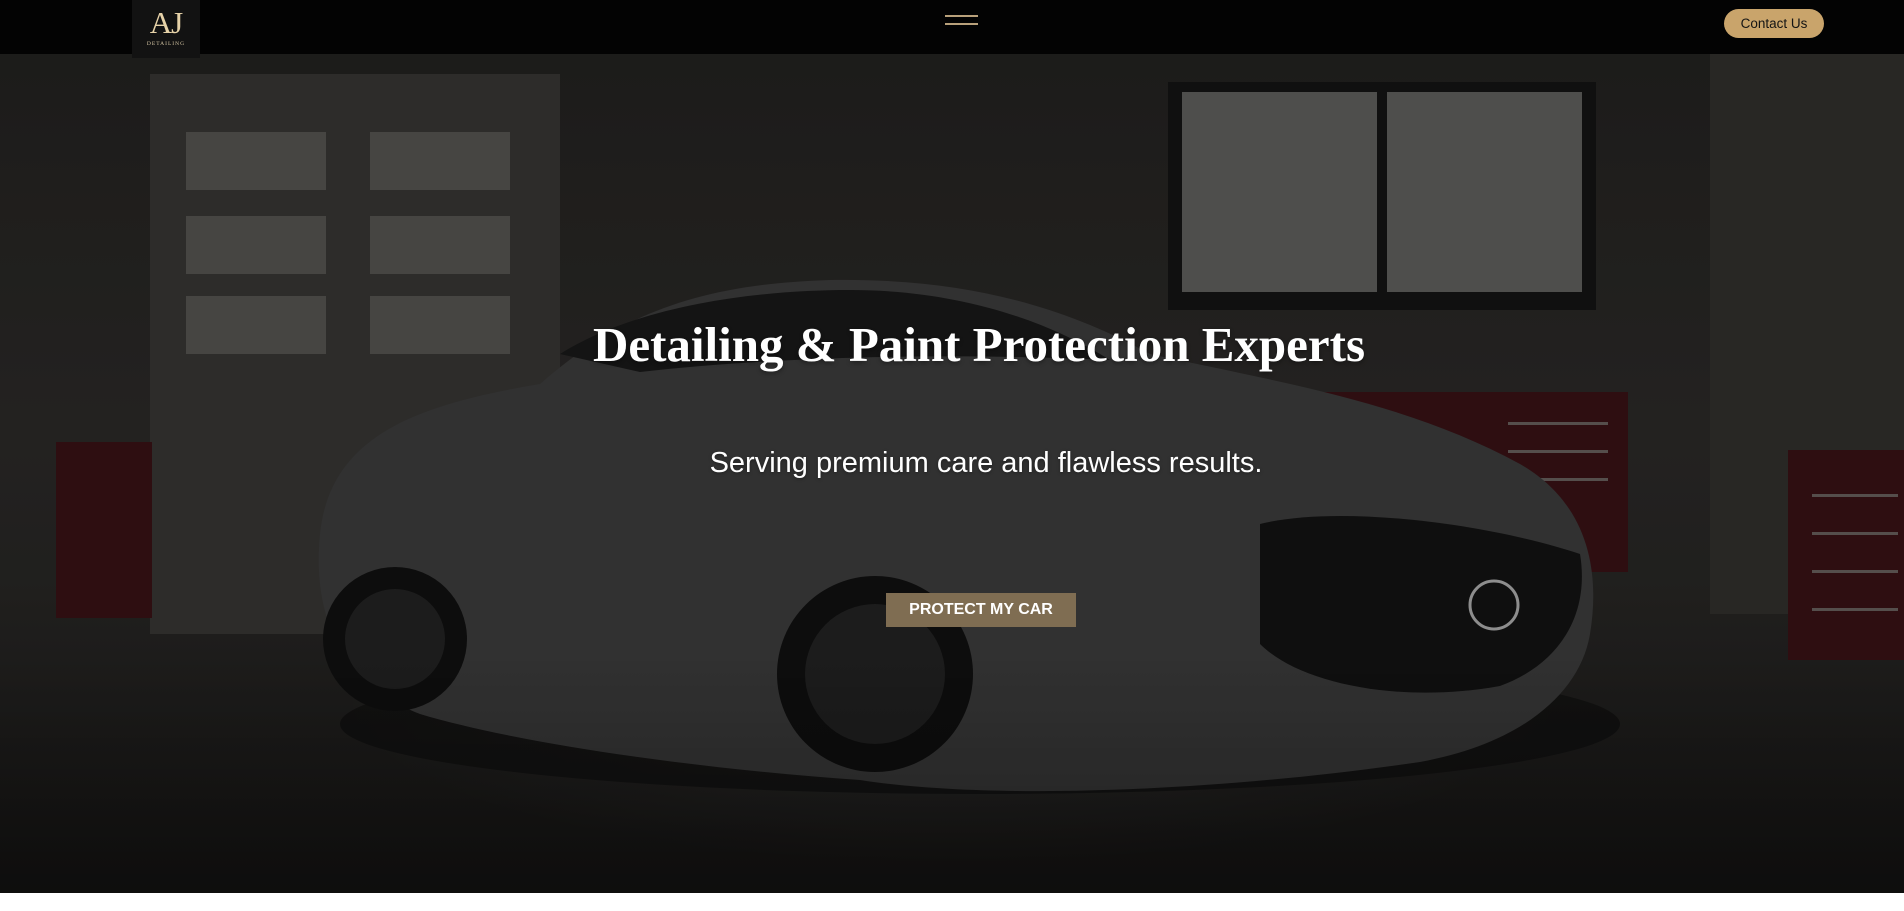 This screenshot has height=911, width=1904. I want to click on logo-mark: AJ, so click(166, 22).